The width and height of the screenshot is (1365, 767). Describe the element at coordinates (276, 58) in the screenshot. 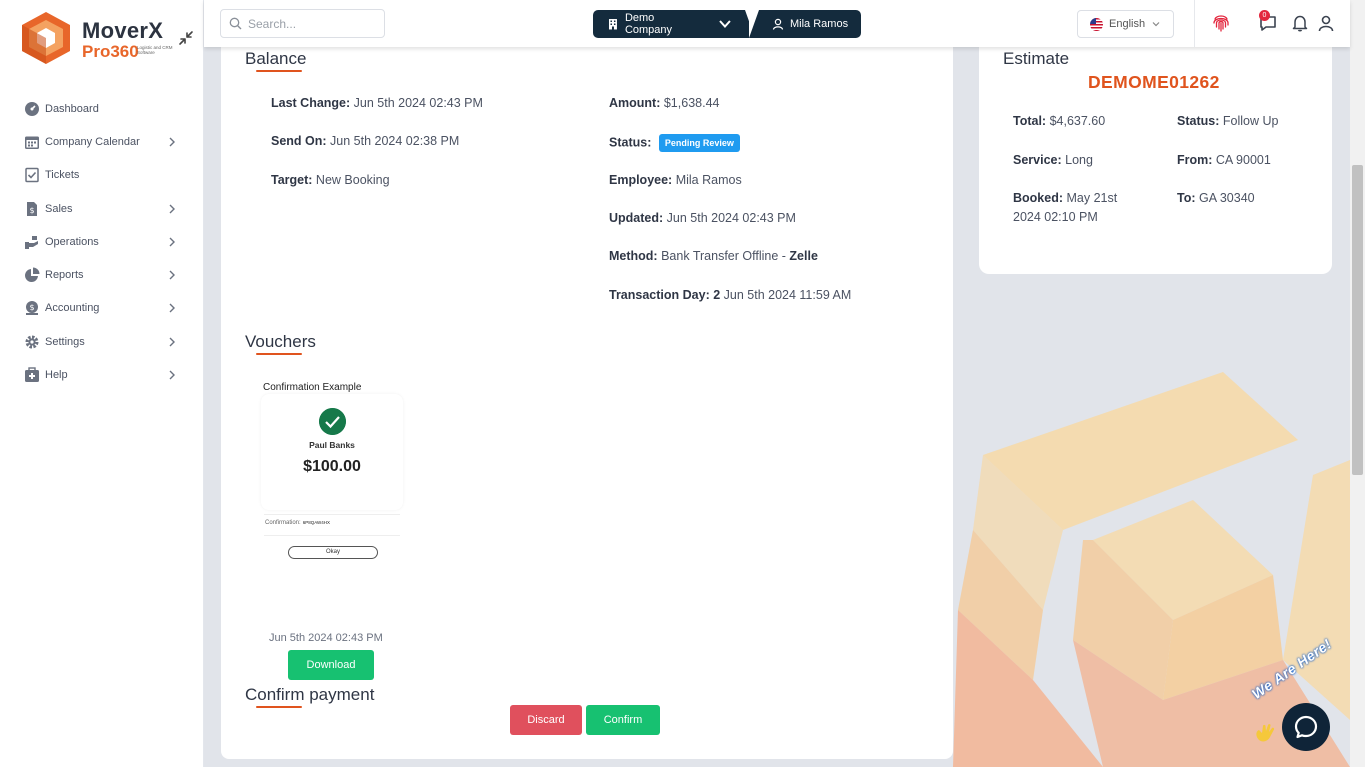

I see `balance-title: Balance` at that location.